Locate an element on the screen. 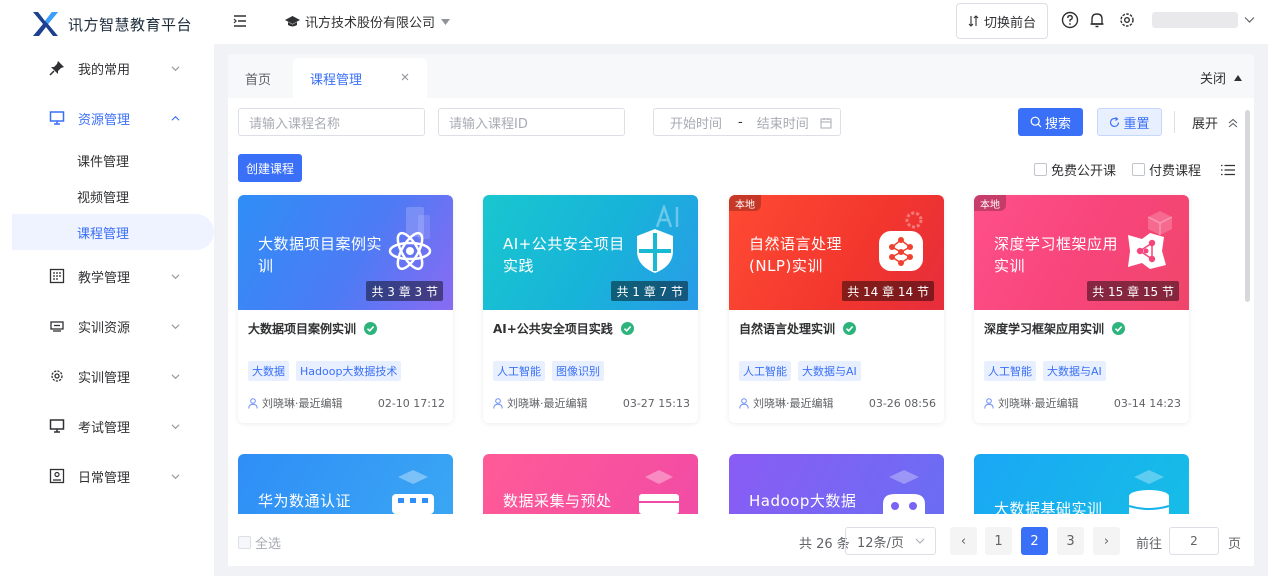  monitor-icon is located at coordinates (57, 118).